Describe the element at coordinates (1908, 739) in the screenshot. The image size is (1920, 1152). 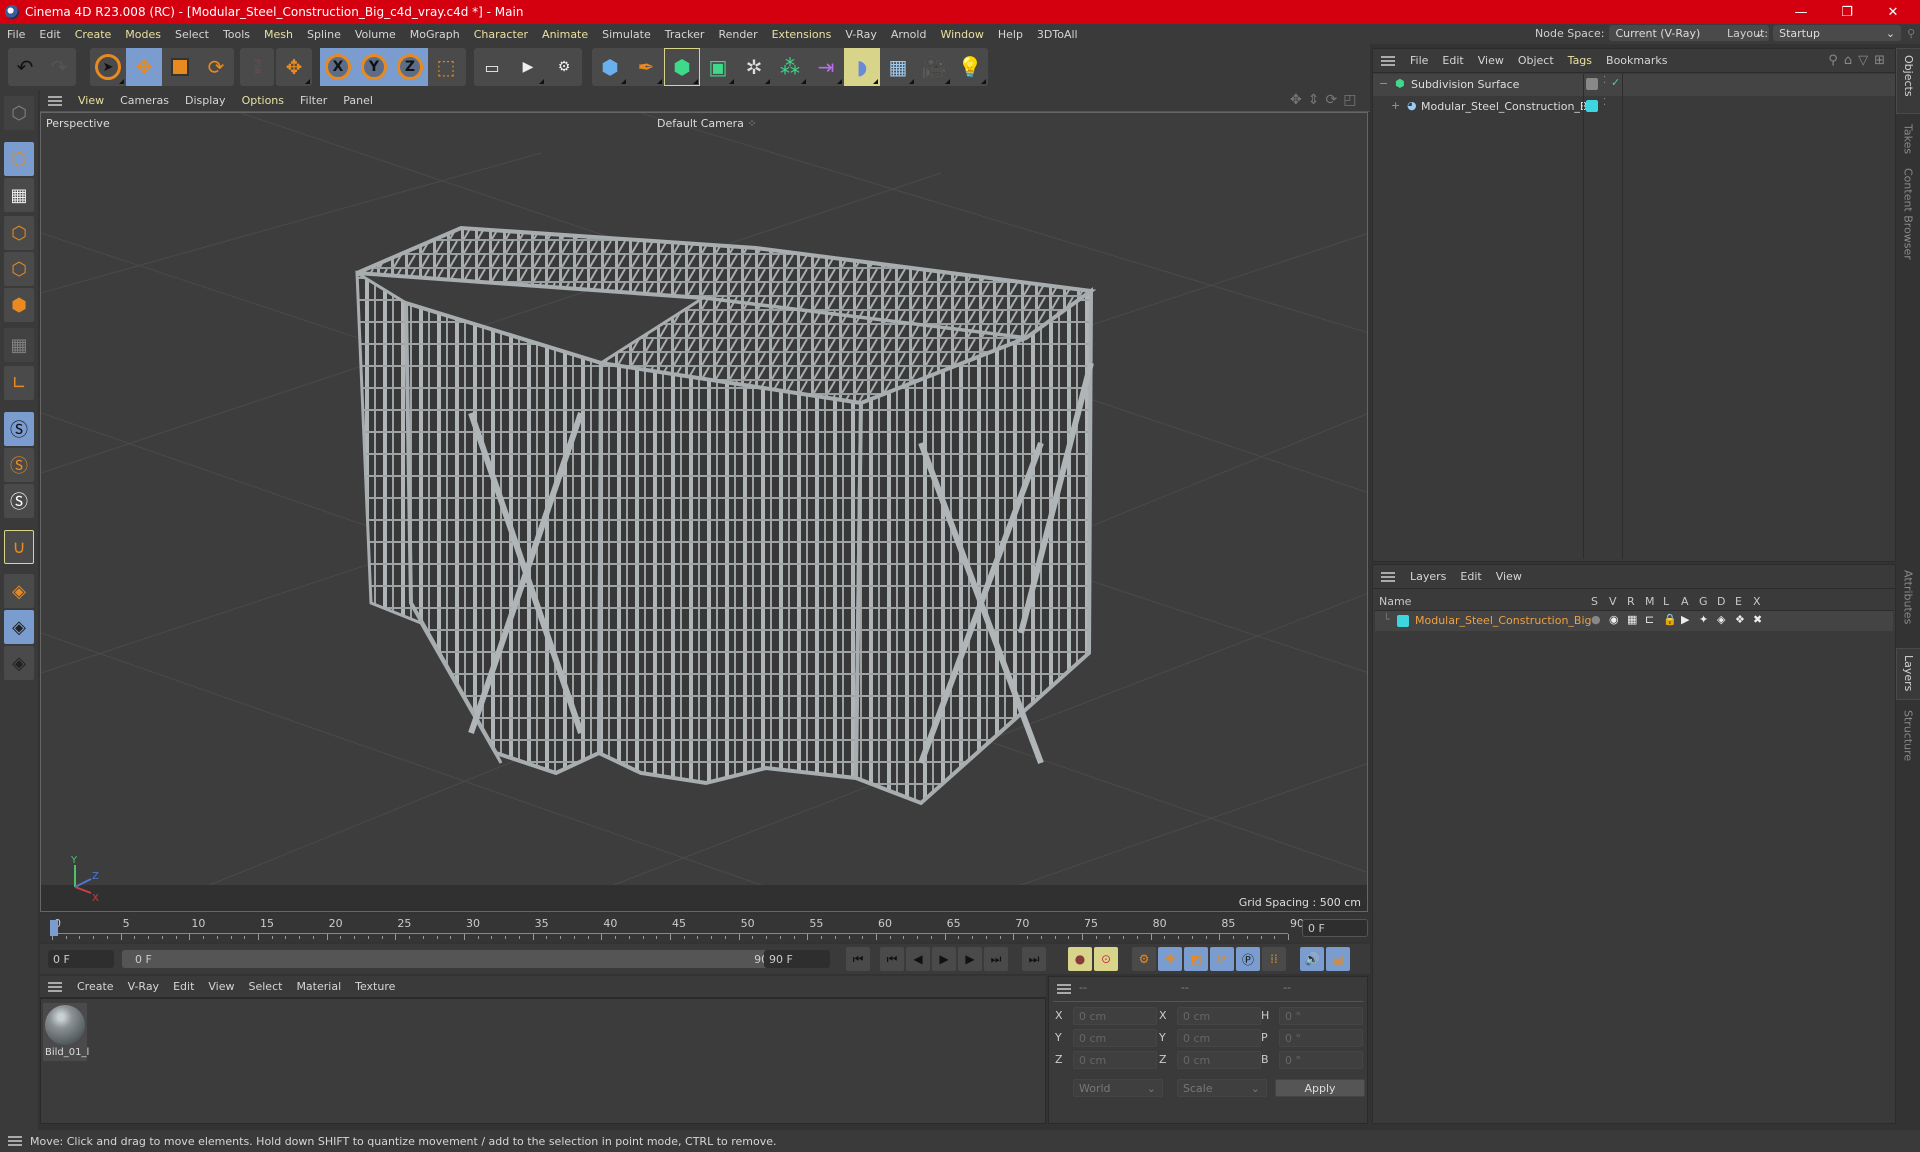
I see `tab-structure: Structure` at that location.